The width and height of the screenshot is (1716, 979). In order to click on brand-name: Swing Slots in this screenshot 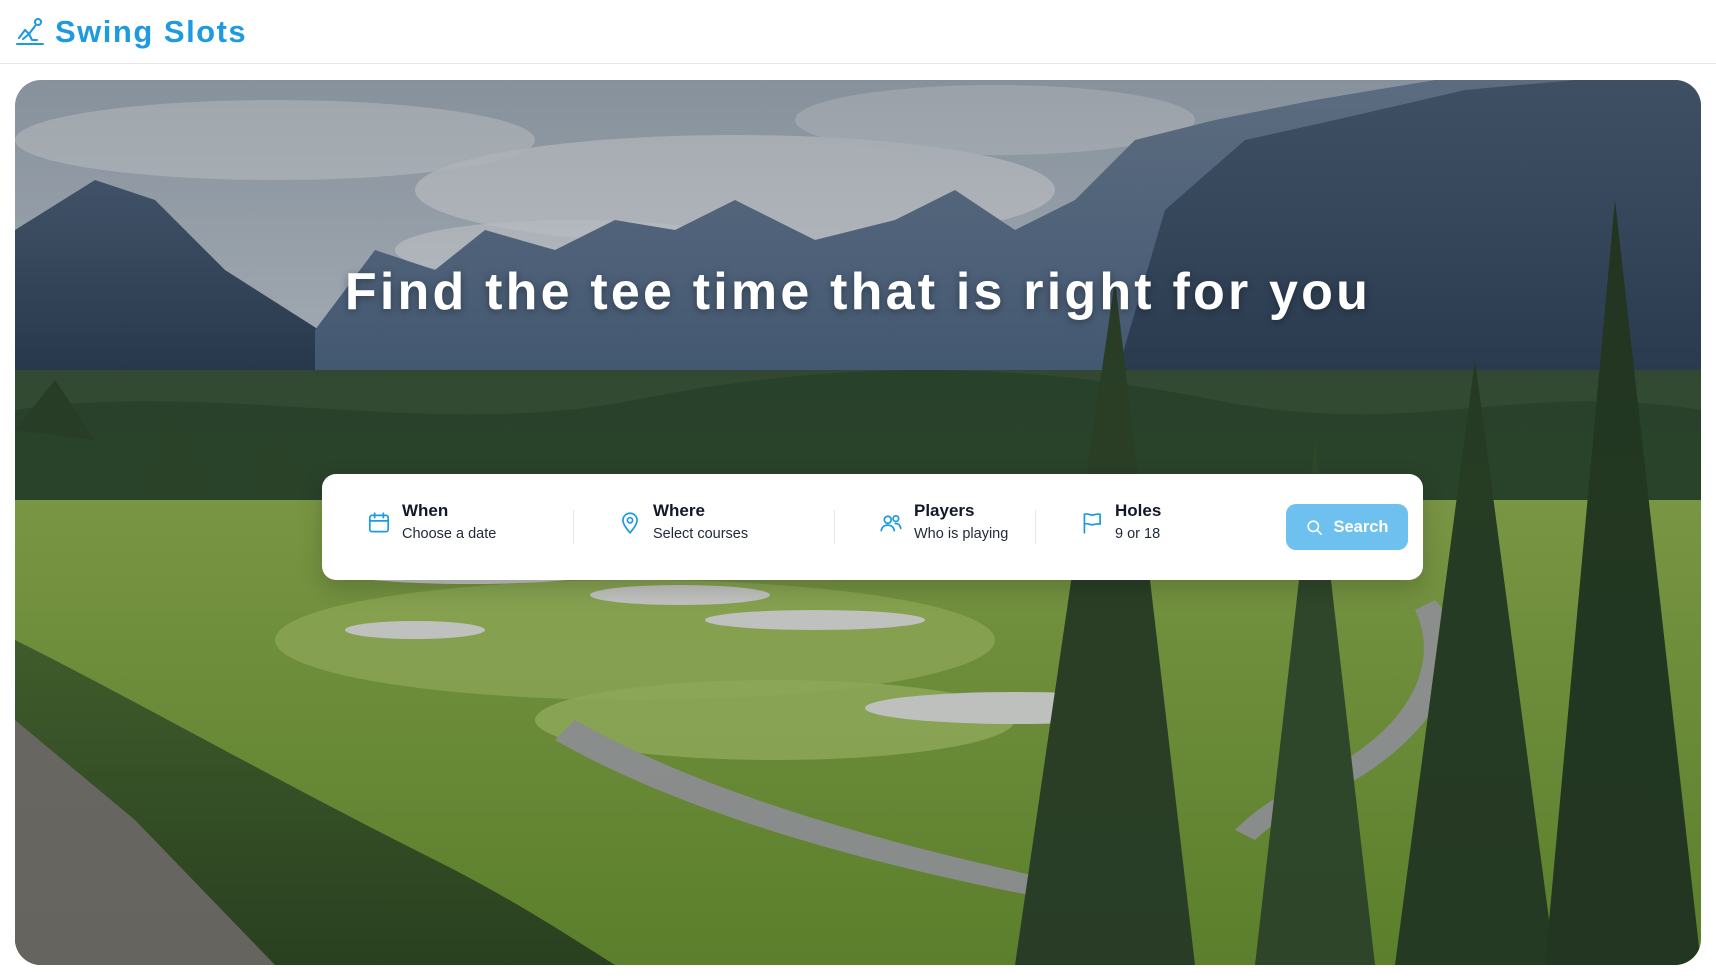, I will do `click(151, 31)`.